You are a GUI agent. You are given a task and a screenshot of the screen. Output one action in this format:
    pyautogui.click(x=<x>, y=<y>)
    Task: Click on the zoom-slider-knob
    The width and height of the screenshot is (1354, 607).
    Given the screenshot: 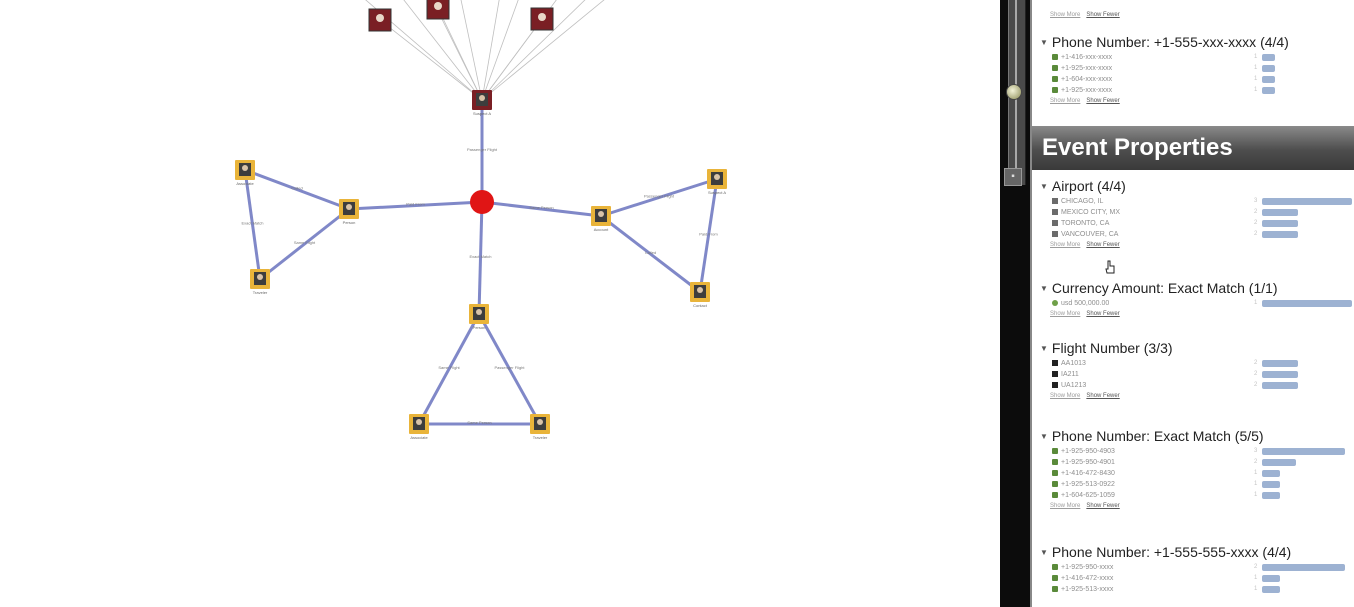 What is the action you would take?
    pyautogui.click(x=1014, y=92)
    